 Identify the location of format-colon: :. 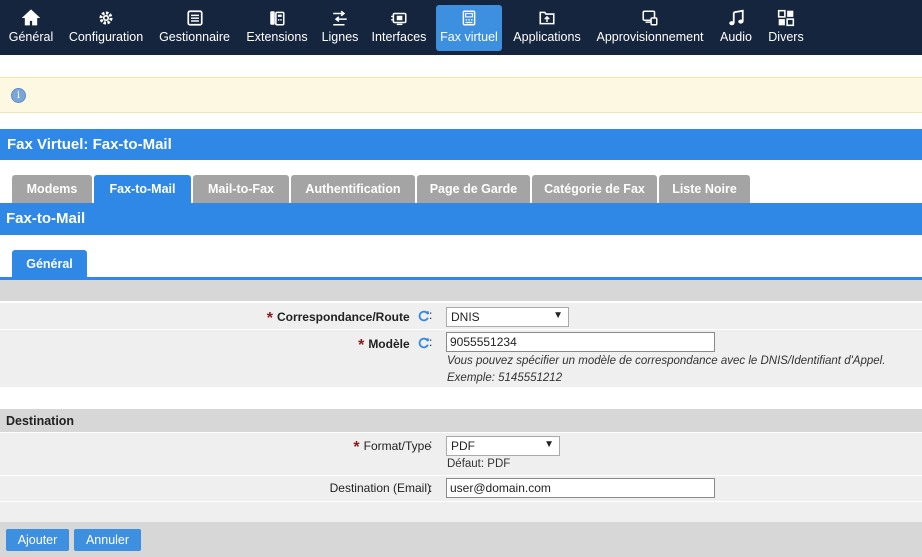
(431, 444).